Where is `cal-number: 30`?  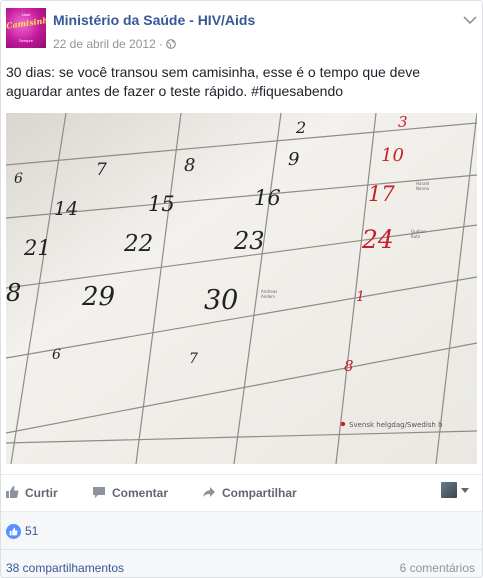
cal-number: 30 is located at coordinates (221, 300).